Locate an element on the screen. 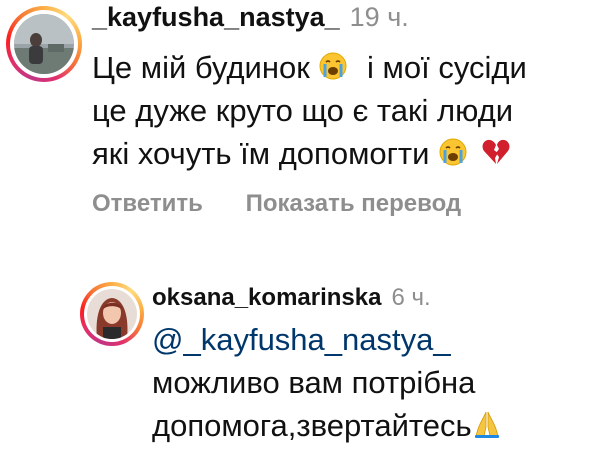 This screenshot has width=600, height=450. username-text: _kayfusha_nastya_ is located at coordinates (216, 17).